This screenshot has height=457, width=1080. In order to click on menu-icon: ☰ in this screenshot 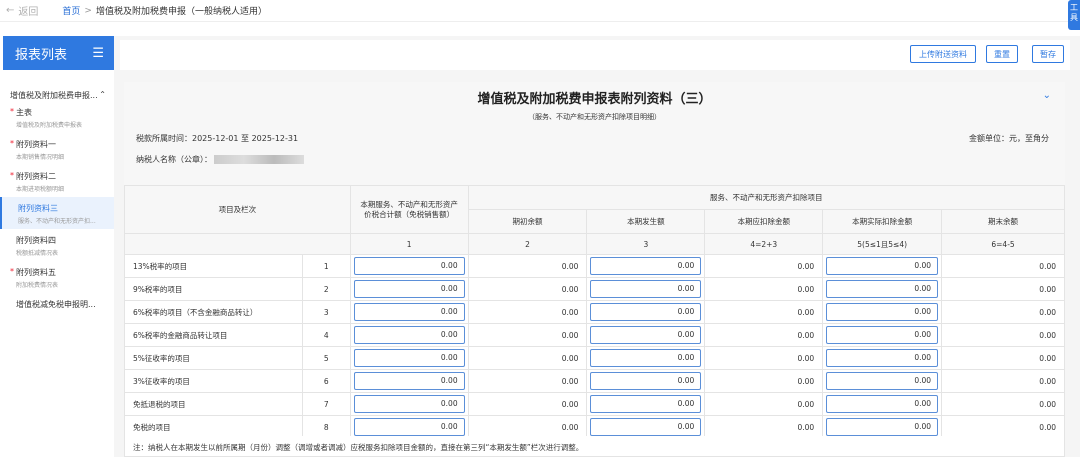, I will do `click(98, 53)`.